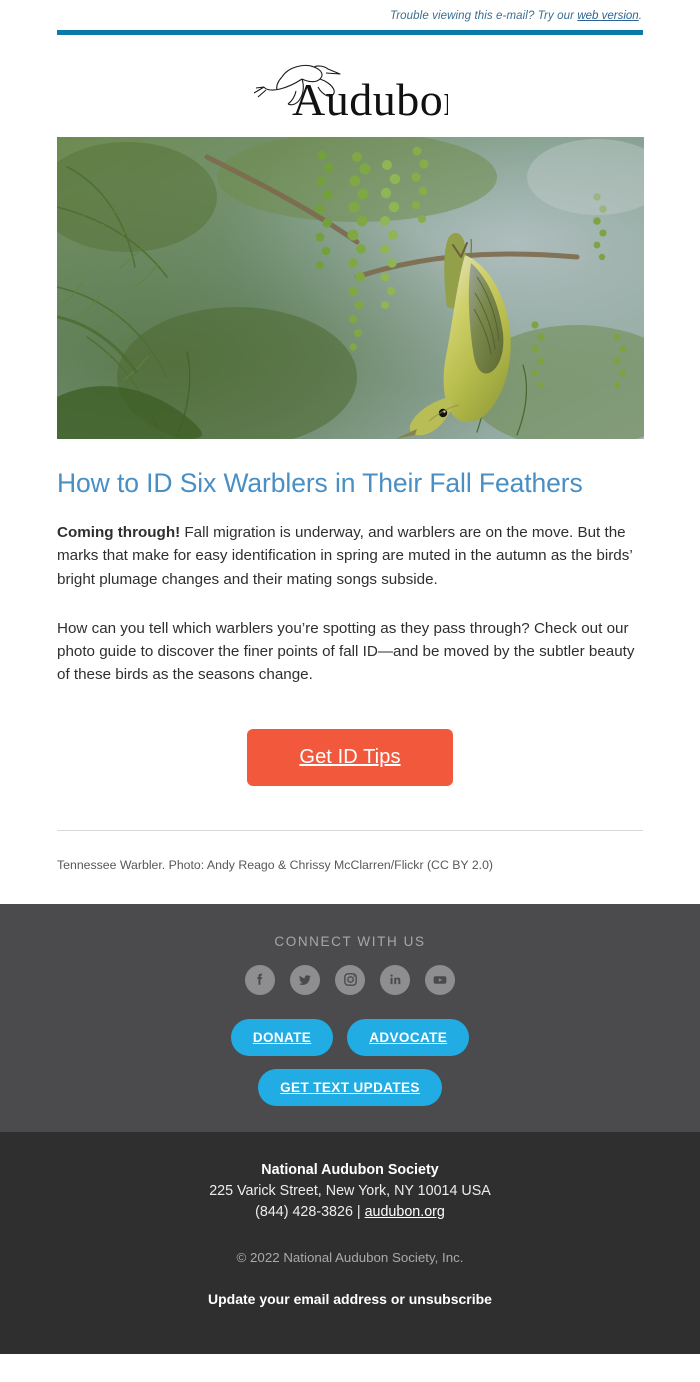 This screenshot has height=1382, width=700. I want to click on social-icon-row, so click(350, 979).